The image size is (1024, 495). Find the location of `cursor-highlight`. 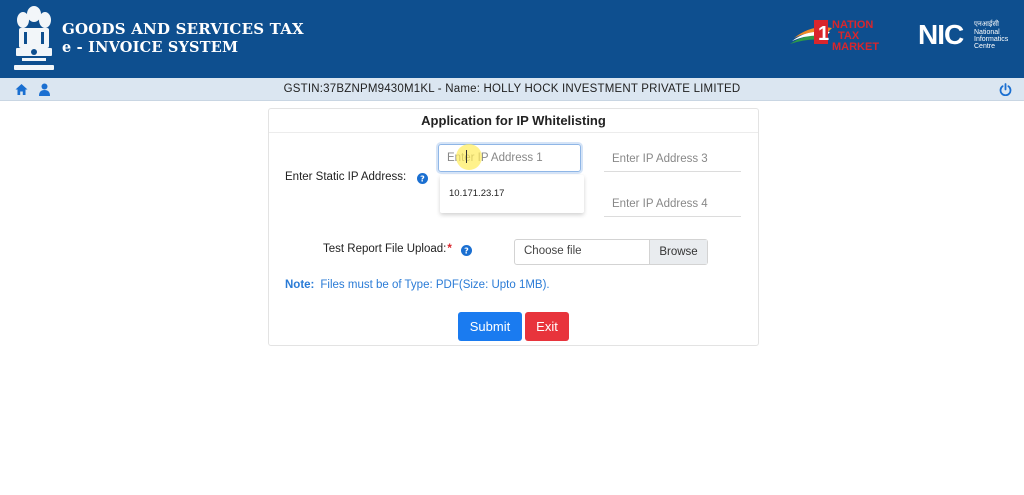

cursor-highlight is located at coordinates (469, 157).